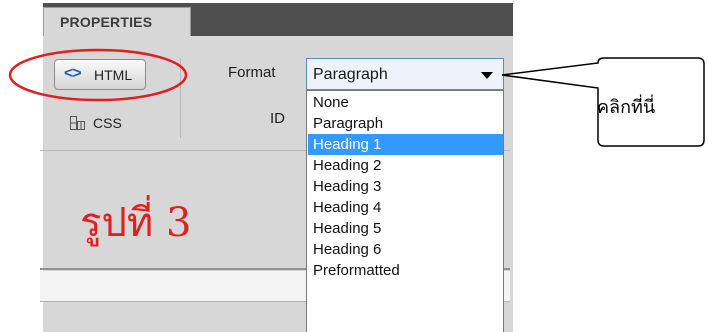 The height and width of the screenshot is (332, 708). I want to click on callout-text: คลิกที่นี่, so click(626, 107).